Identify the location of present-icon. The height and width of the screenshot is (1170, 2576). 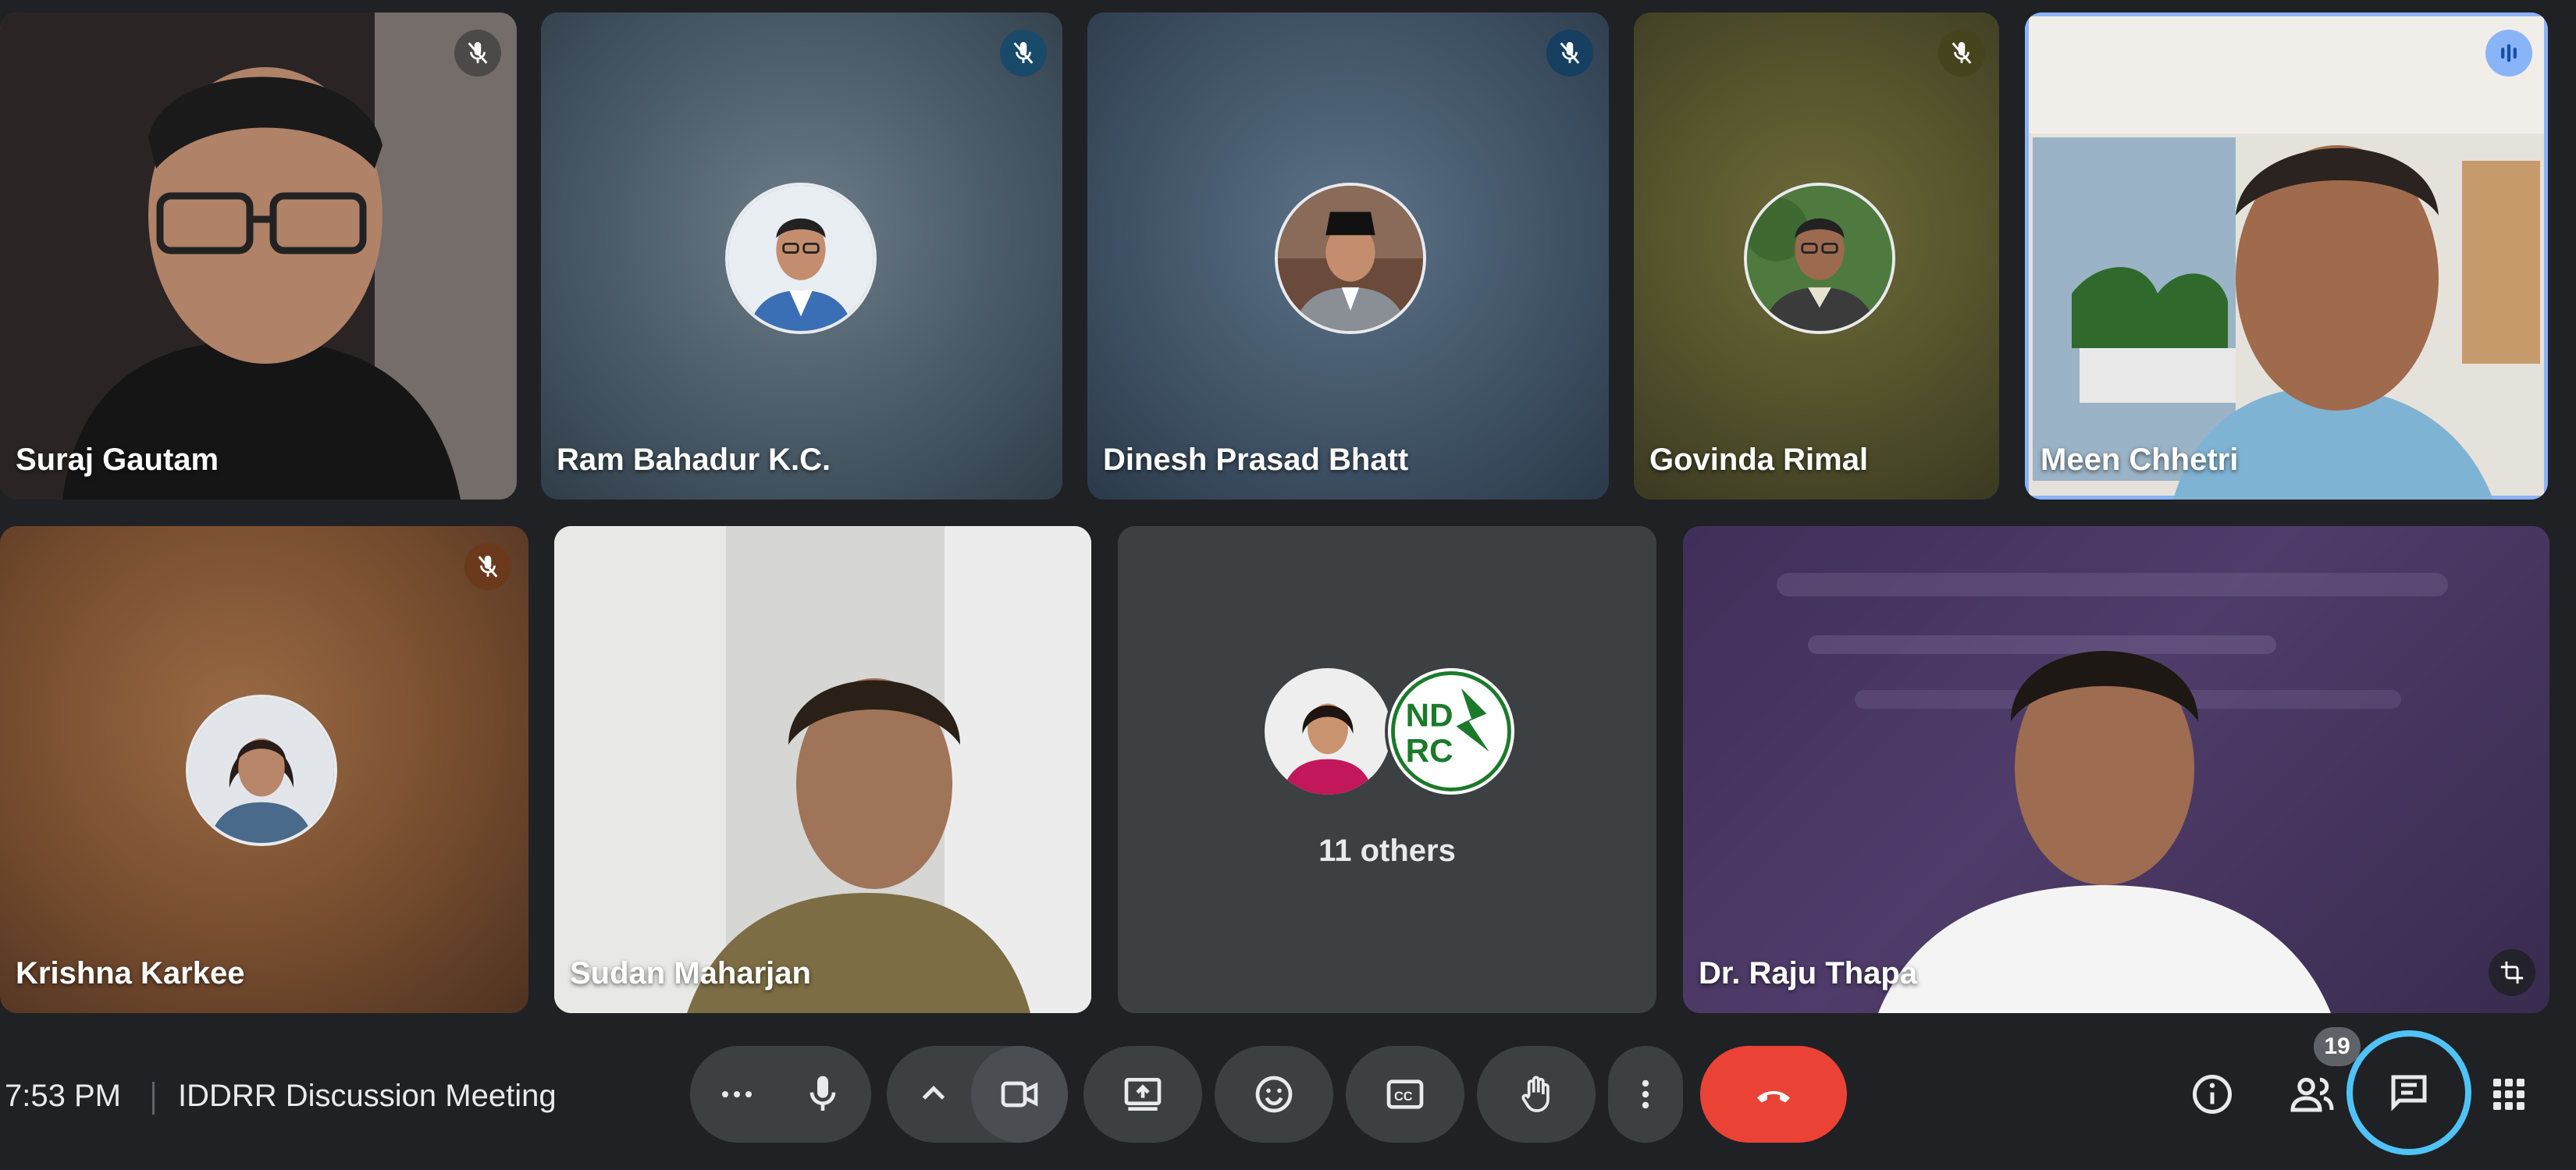
(1143, 1094).